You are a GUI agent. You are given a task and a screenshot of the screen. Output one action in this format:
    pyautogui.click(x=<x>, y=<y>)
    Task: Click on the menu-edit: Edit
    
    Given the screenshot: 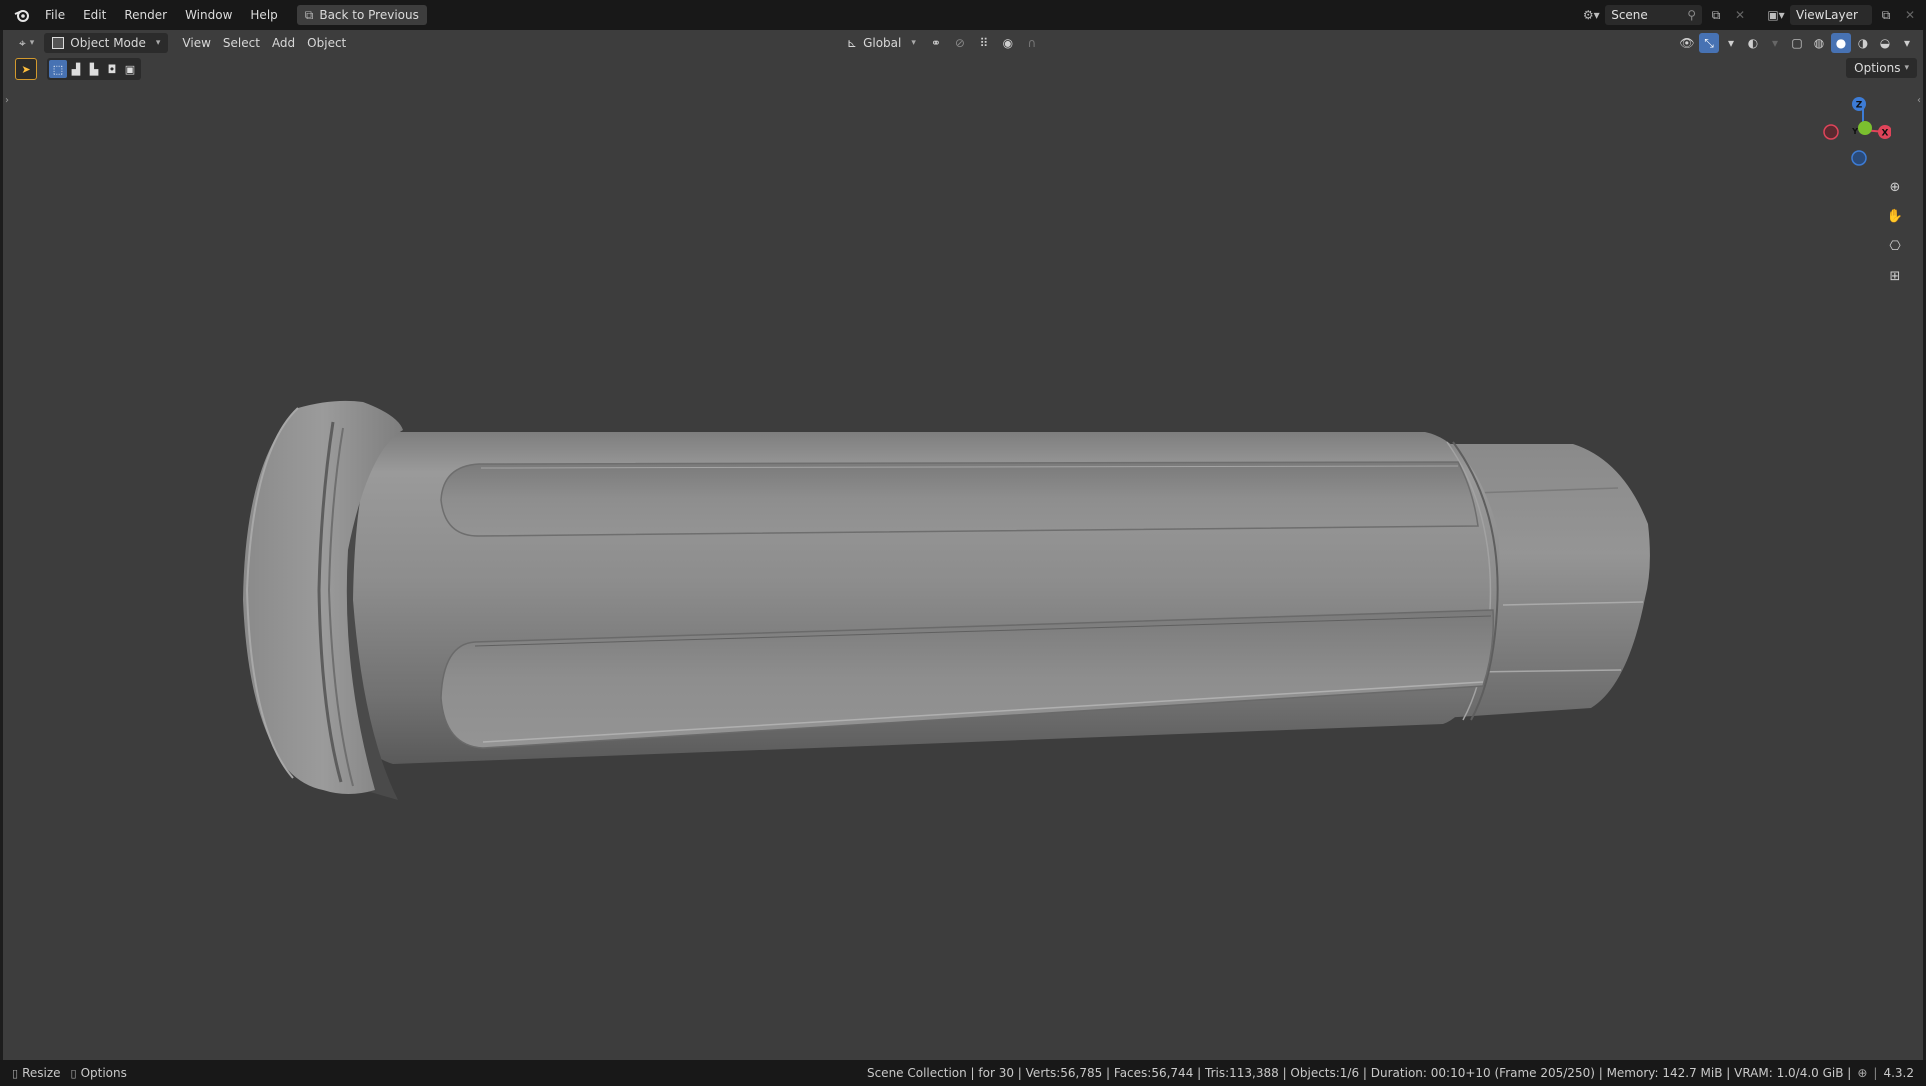 What is the action you would take?
    pyautogui.click(x=94, y=15)
    